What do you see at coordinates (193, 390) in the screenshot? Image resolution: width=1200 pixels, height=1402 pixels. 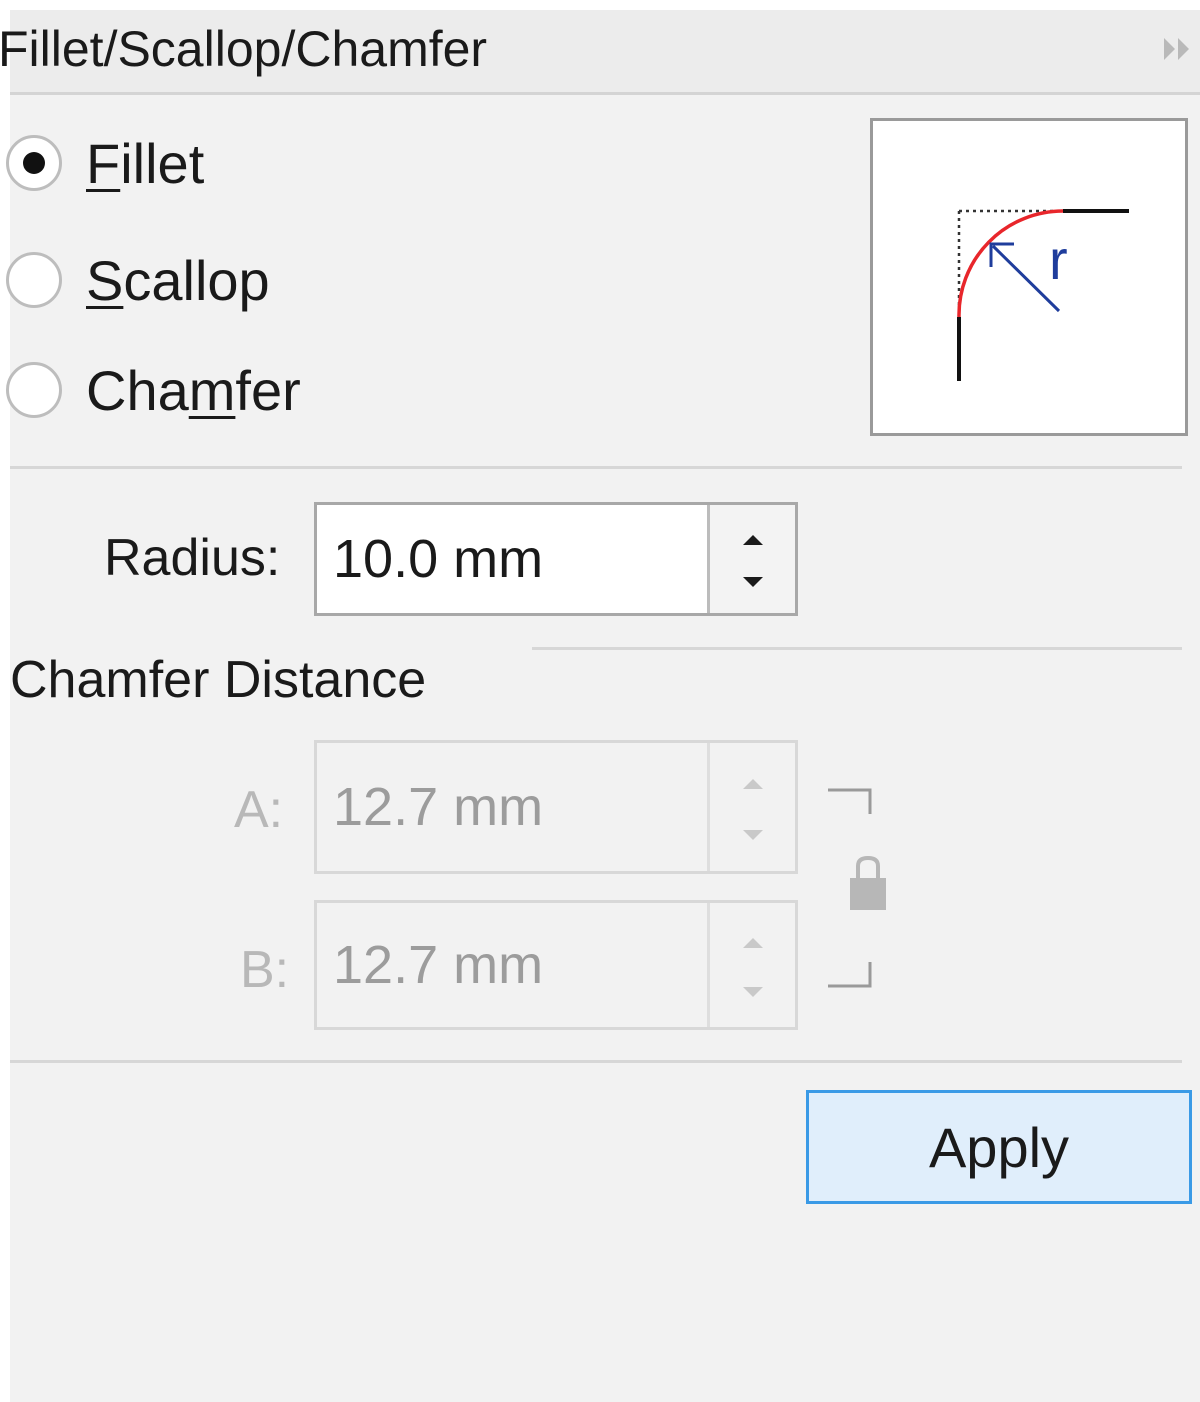 I see `radio-chamfer-label: Chamfer` at bounding box center [193, 390].